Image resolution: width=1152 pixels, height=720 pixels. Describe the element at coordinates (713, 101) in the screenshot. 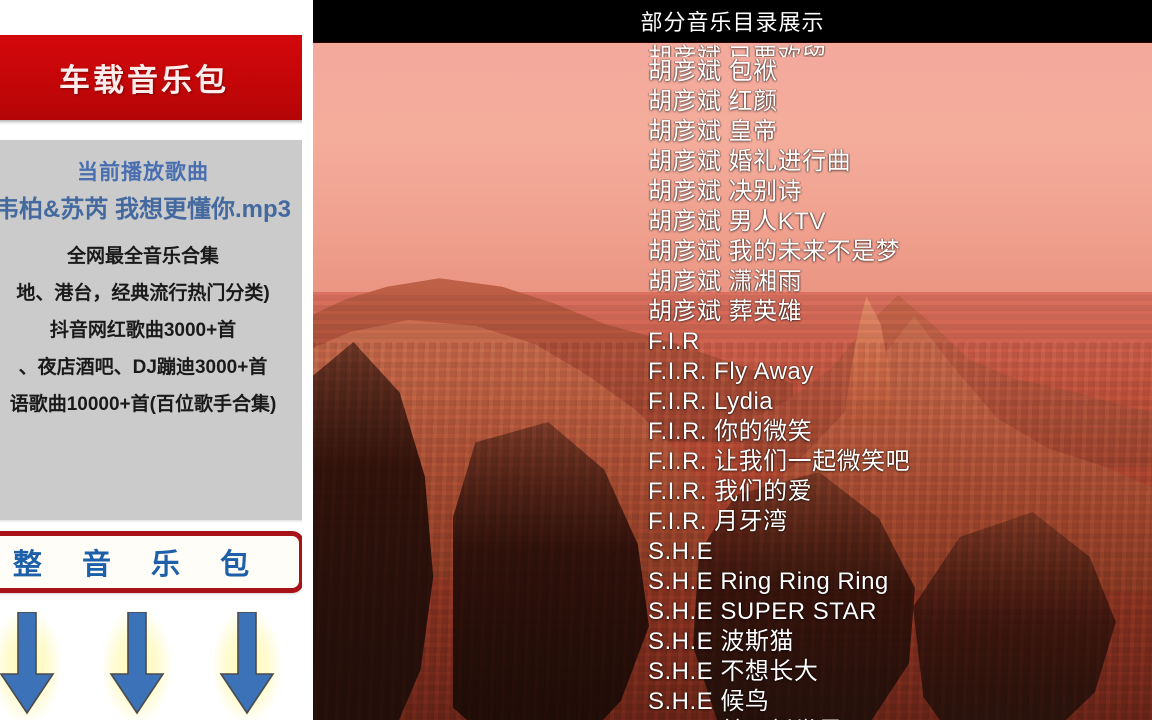

I see `song-list-item: 胡彦斌 红颜` at that location.